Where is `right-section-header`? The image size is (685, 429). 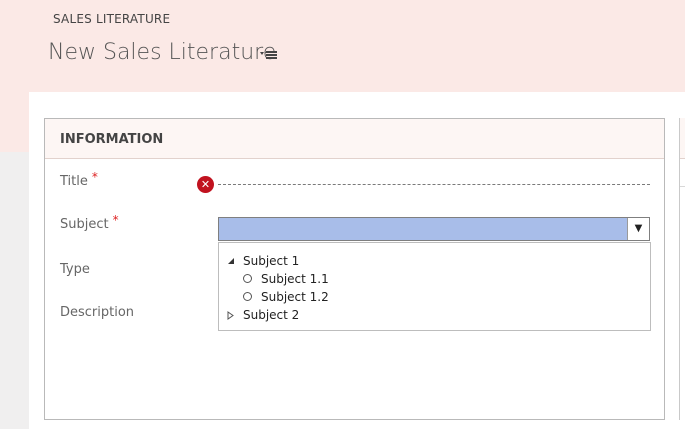
right-section-header is located at coordinates (682, 138).